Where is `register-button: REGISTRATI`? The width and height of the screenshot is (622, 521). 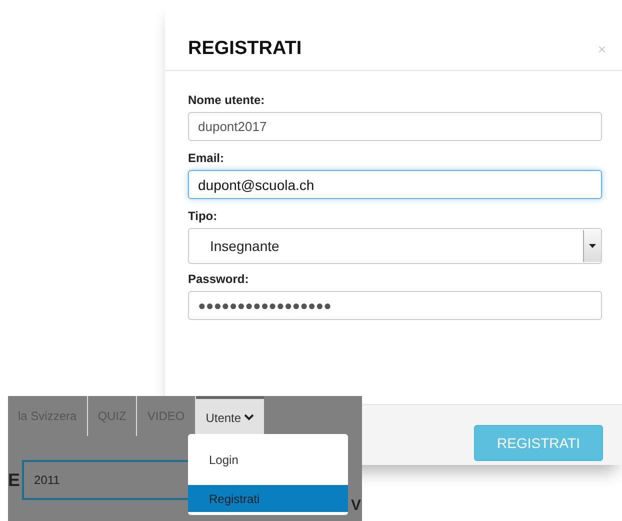
register-button: REGISTRATI is located at coordinates (538, 443).